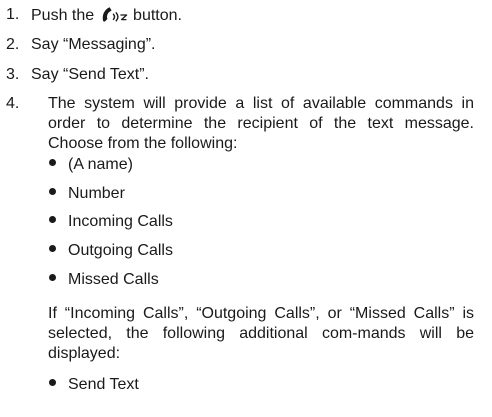 The width and height of the screenshot is (492, 417). I want to click on option-label: Outgoing Calls, so click(120, 250).